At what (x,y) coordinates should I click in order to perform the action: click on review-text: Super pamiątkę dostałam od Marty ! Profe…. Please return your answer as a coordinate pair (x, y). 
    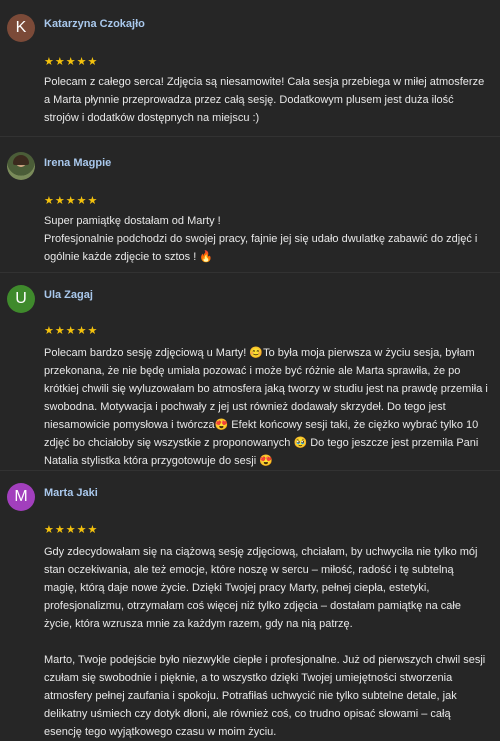
    Looking at the image, I should click on (261, 239).